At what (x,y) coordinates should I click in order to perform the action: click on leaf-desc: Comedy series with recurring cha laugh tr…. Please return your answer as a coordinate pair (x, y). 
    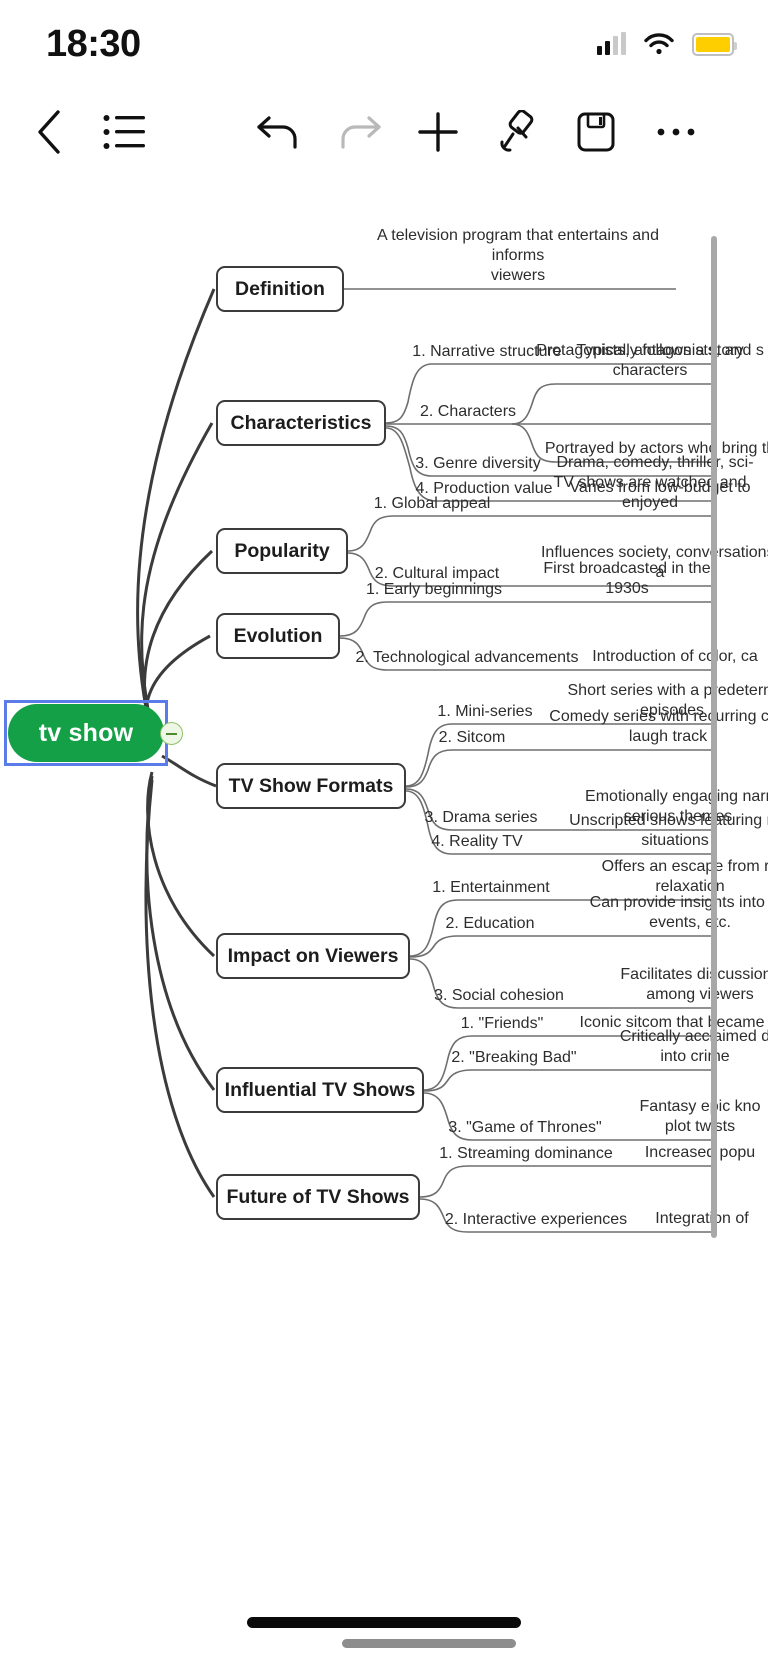
    Looking at the image, I should click on (655, 727).